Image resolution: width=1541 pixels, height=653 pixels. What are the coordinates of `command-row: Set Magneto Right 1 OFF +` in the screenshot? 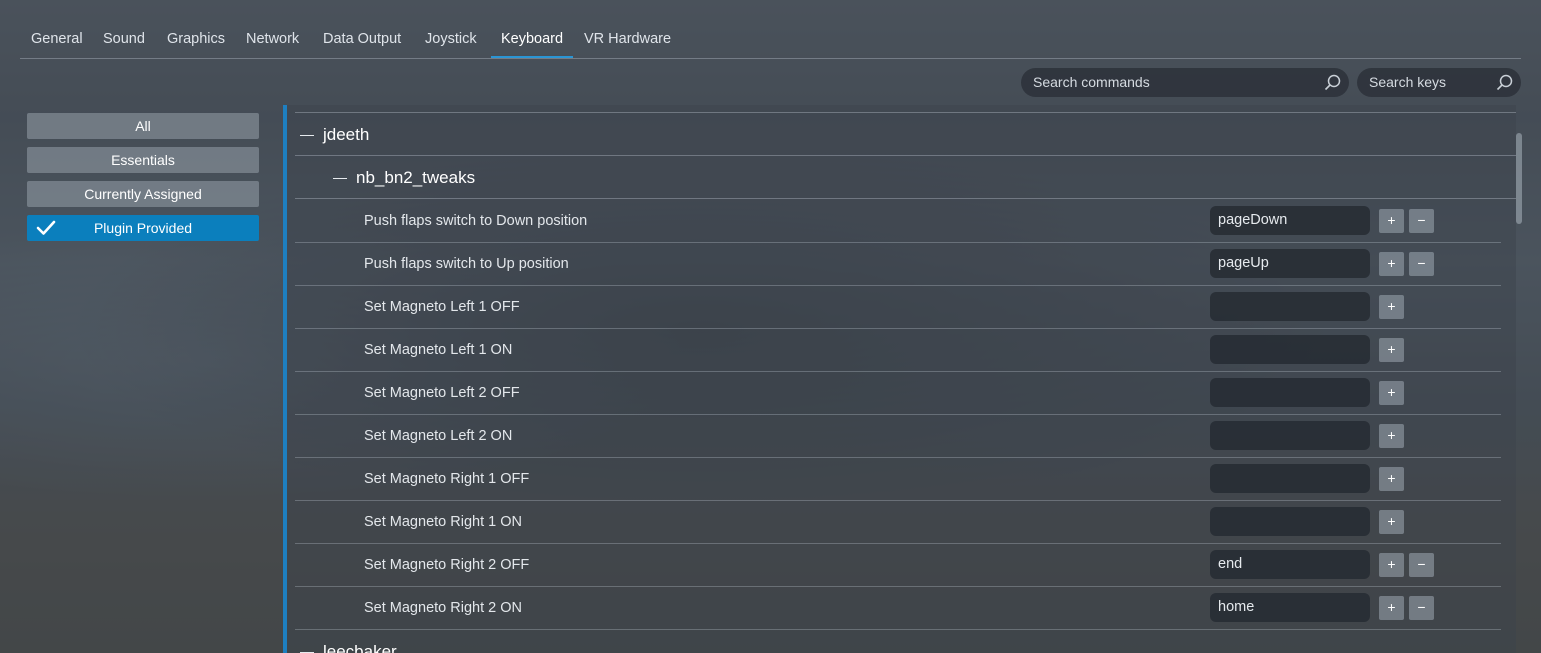 It's located at (898, 479).